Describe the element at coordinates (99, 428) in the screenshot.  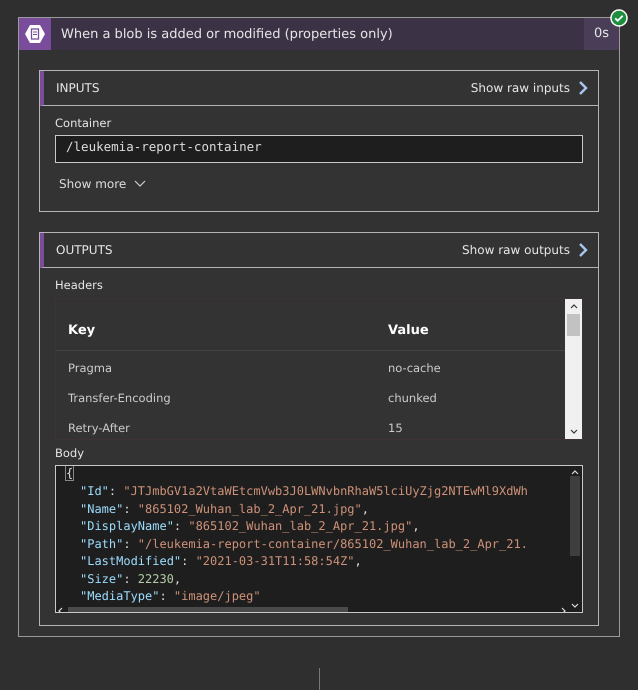
I see `table-cell-text: Retry-After` at that location.